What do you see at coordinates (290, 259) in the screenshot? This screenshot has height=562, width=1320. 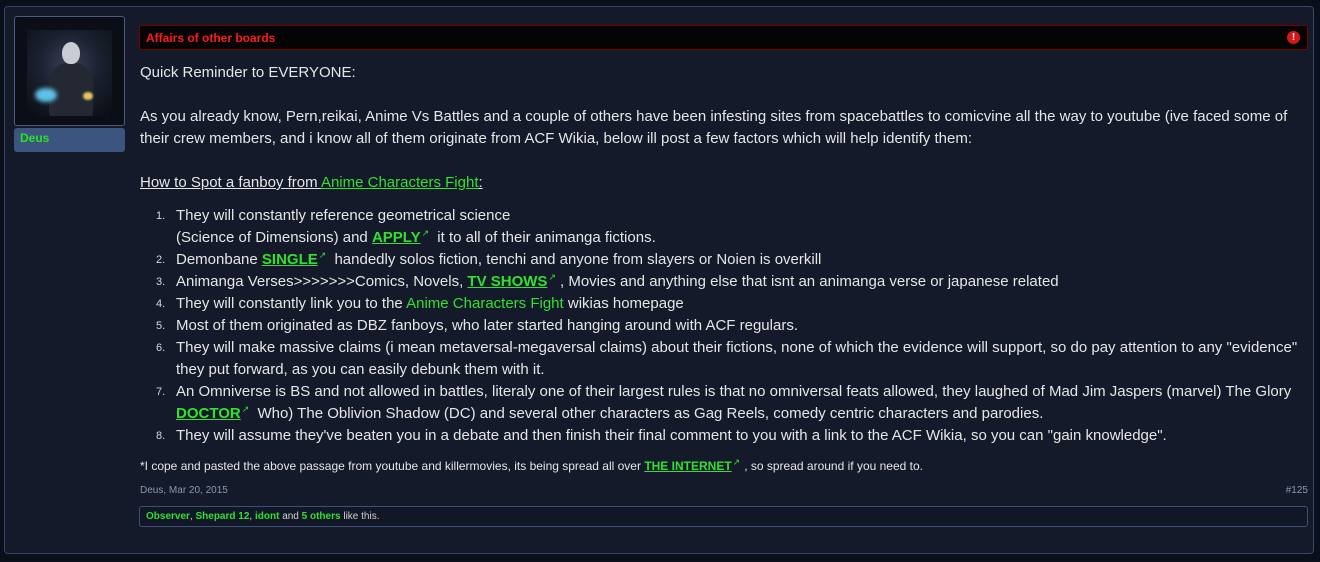 I see `single-link: SINGLE` at bounding box center [290, 259].